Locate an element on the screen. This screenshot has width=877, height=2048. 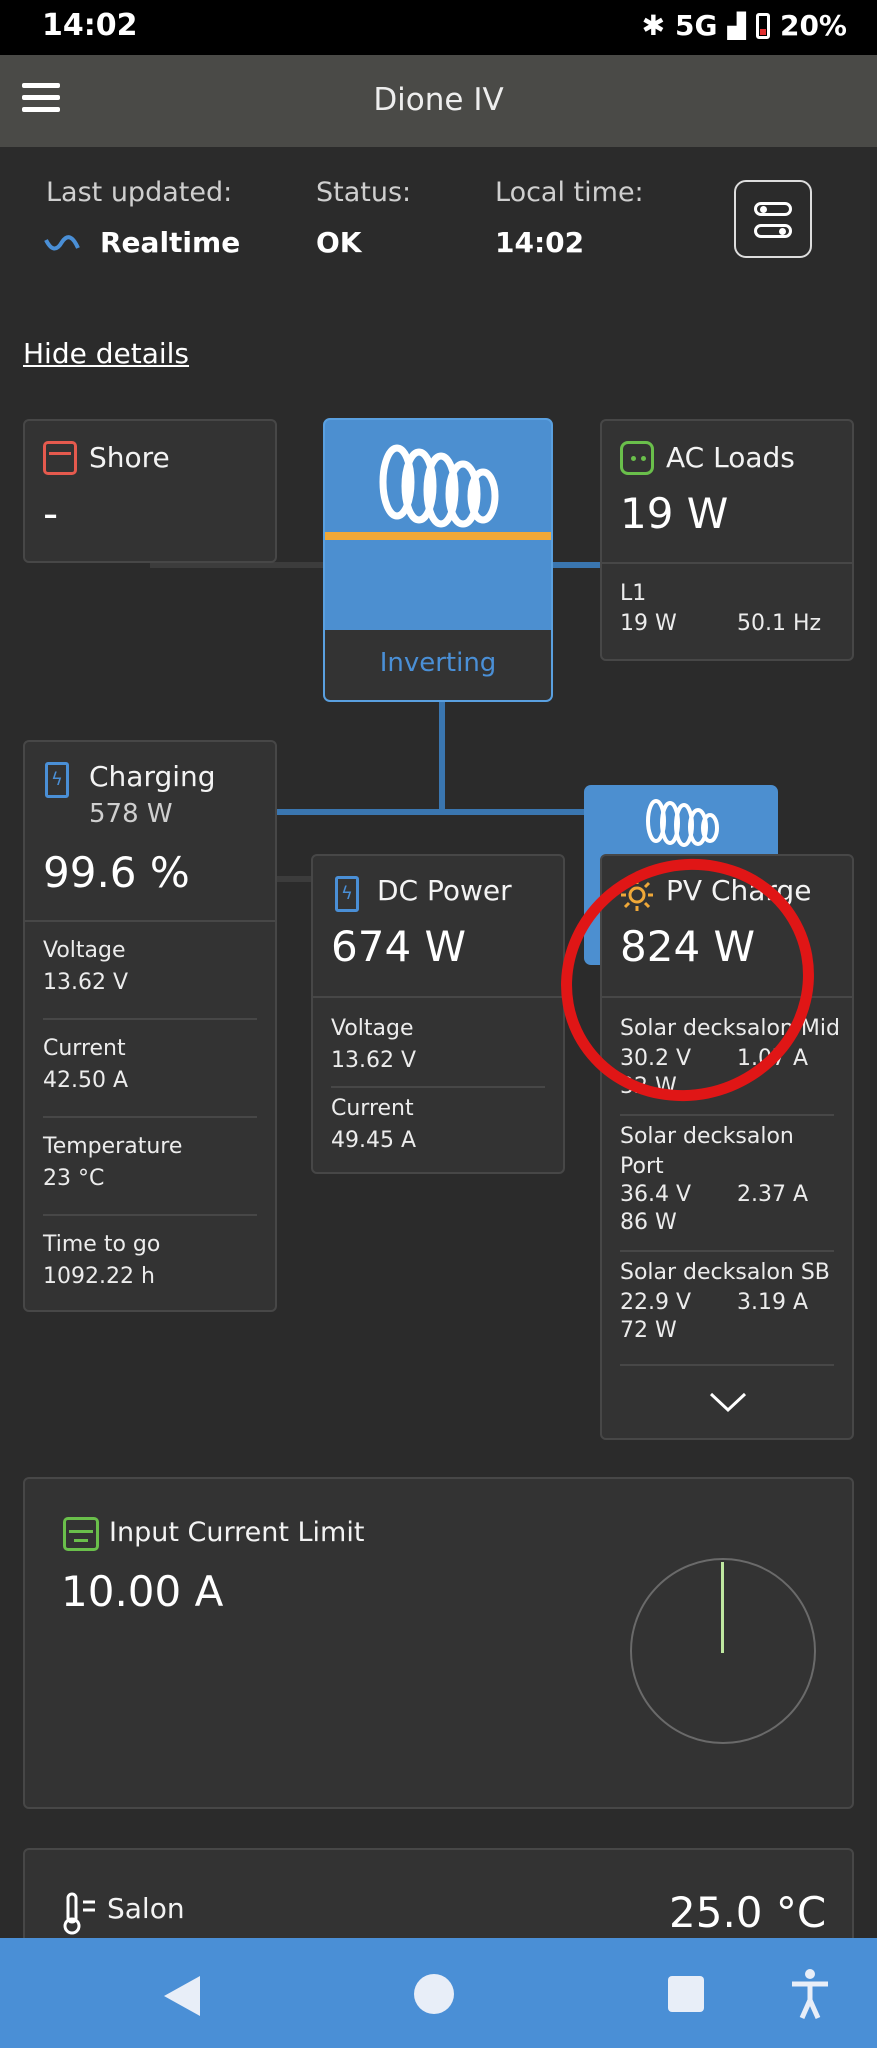
battery-ttg-value: 1092.22 h is located at coordinates (99, 1276).